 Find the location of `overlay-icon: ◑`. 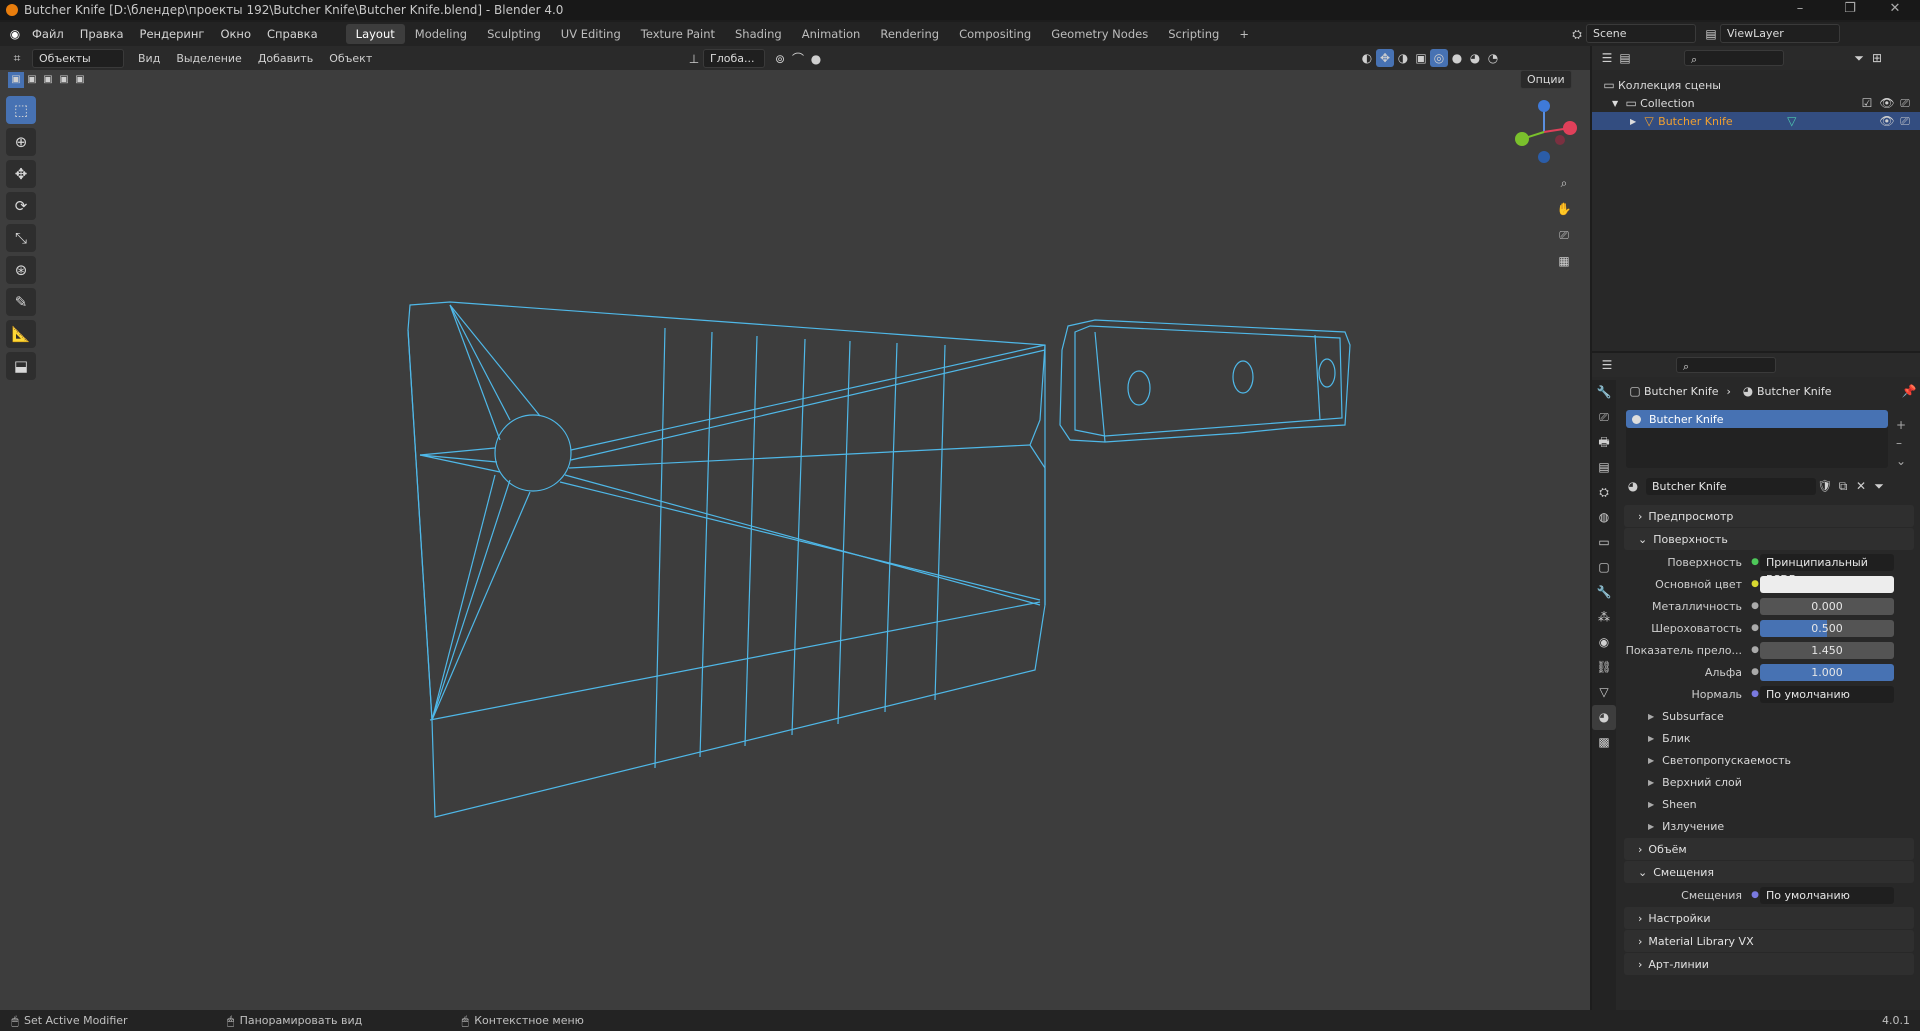

overlay-icon: ◑ is located at coordinates (1403, 58).